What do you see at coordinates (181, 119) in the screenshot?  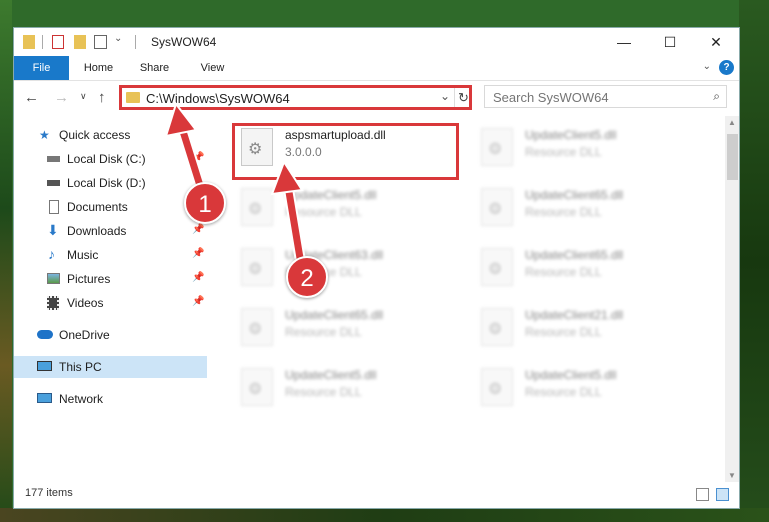 I see `arrow-1-head` at bounding box center [181, 119].